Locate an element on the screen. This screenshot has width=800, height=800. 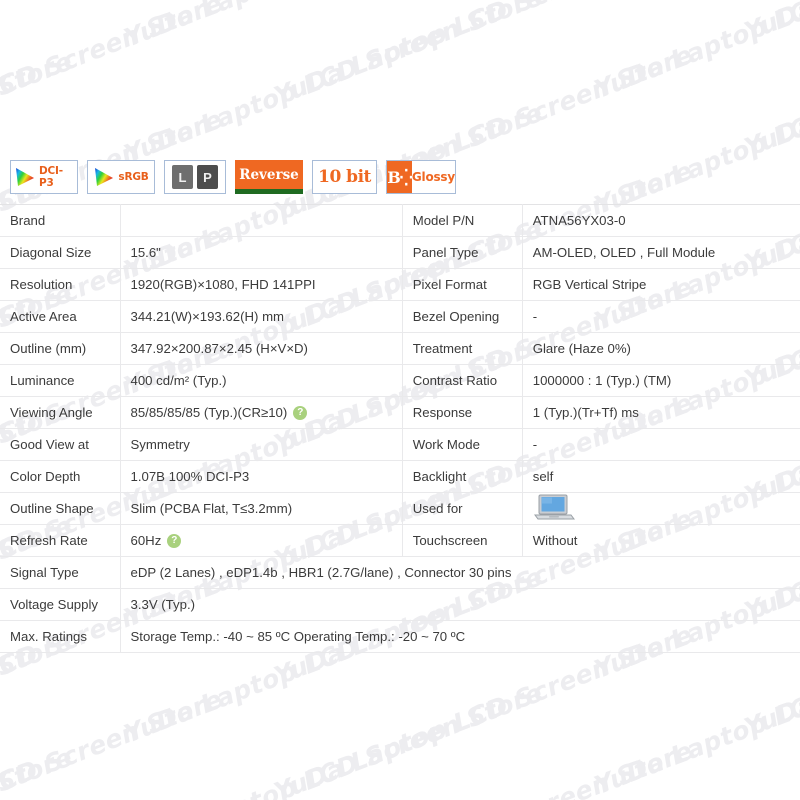
laptop-icon is located at coordinates (666, 508).